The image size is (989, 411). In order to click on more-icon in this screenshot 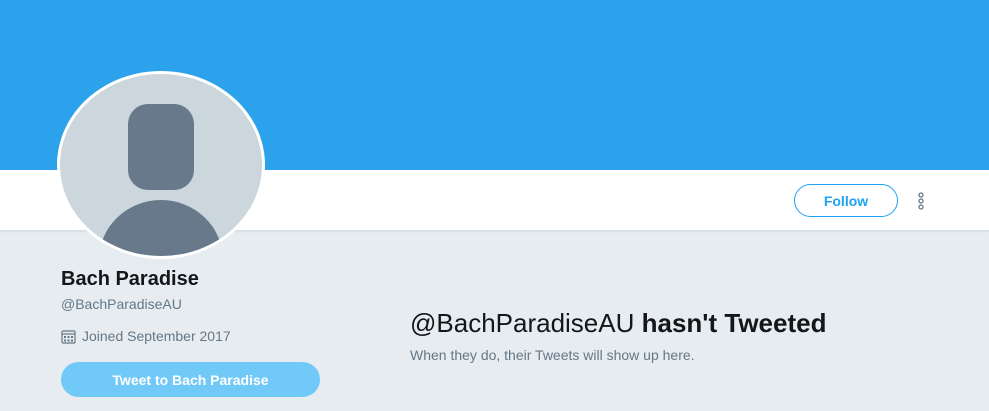, I will do `click(921, 201)`.